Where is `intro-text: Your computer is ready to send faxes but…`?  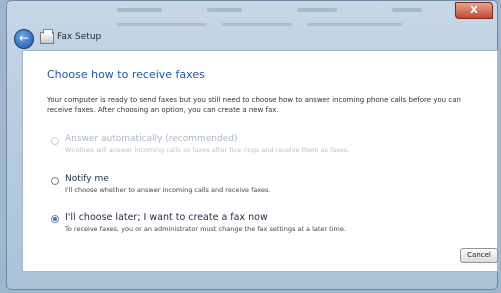
intro-text: Your computer is ready to send faxes but… is located at coordinates (254, 105).